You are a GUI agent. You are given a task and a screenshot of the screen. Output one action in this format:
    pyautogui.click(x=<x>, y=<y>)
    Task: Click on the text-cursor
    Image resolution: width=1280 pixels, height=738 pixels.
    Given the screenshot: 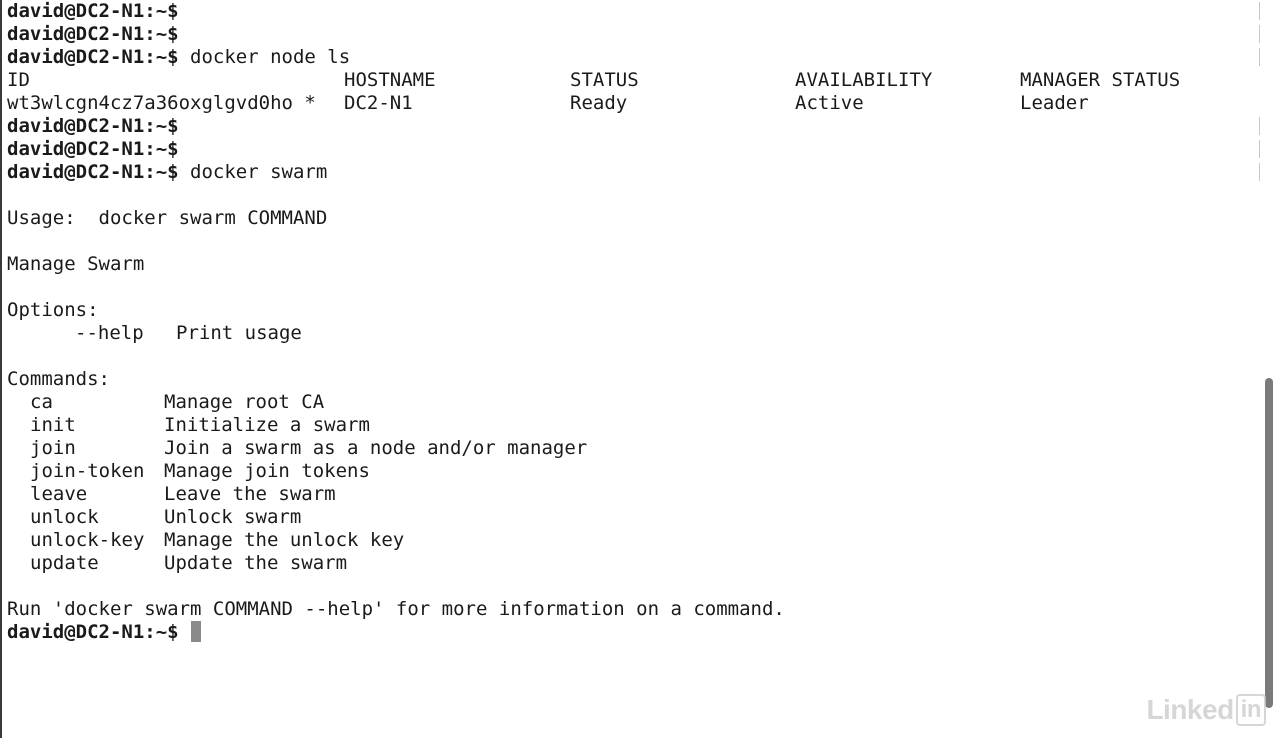 What is the action you would take?
    pyautogui.click(x=195, y=631)
    